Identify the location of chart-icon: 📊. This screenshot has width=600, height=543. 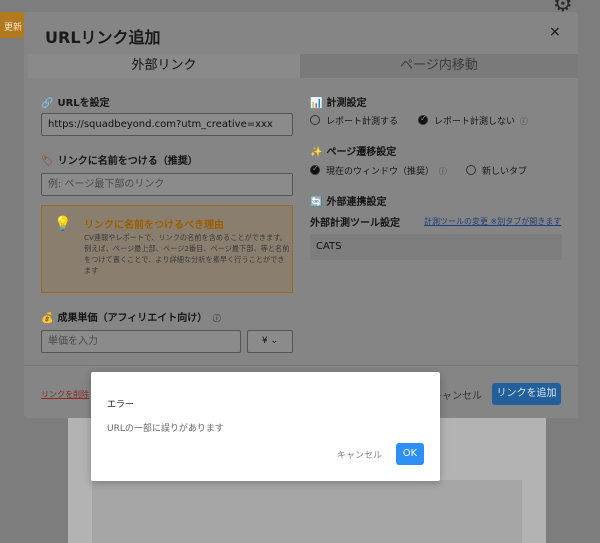
(316, 103).